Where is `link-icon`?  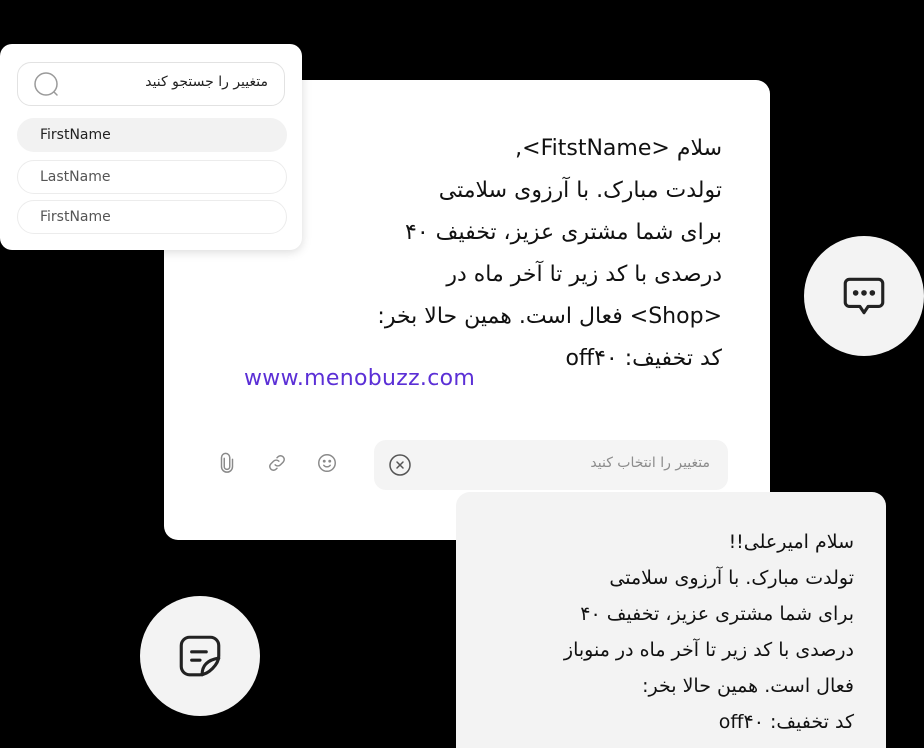
link-icon is located at coordinates (277, 463).